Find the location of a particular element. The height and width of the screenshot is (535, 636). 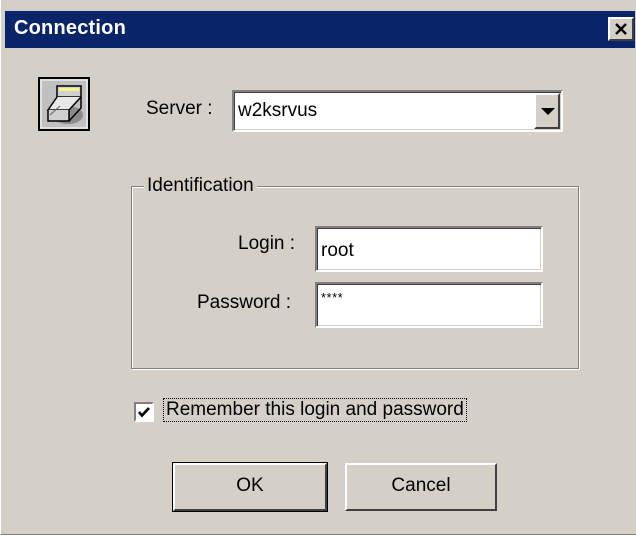

remember-checkbox is located at coordinates (144, 412).